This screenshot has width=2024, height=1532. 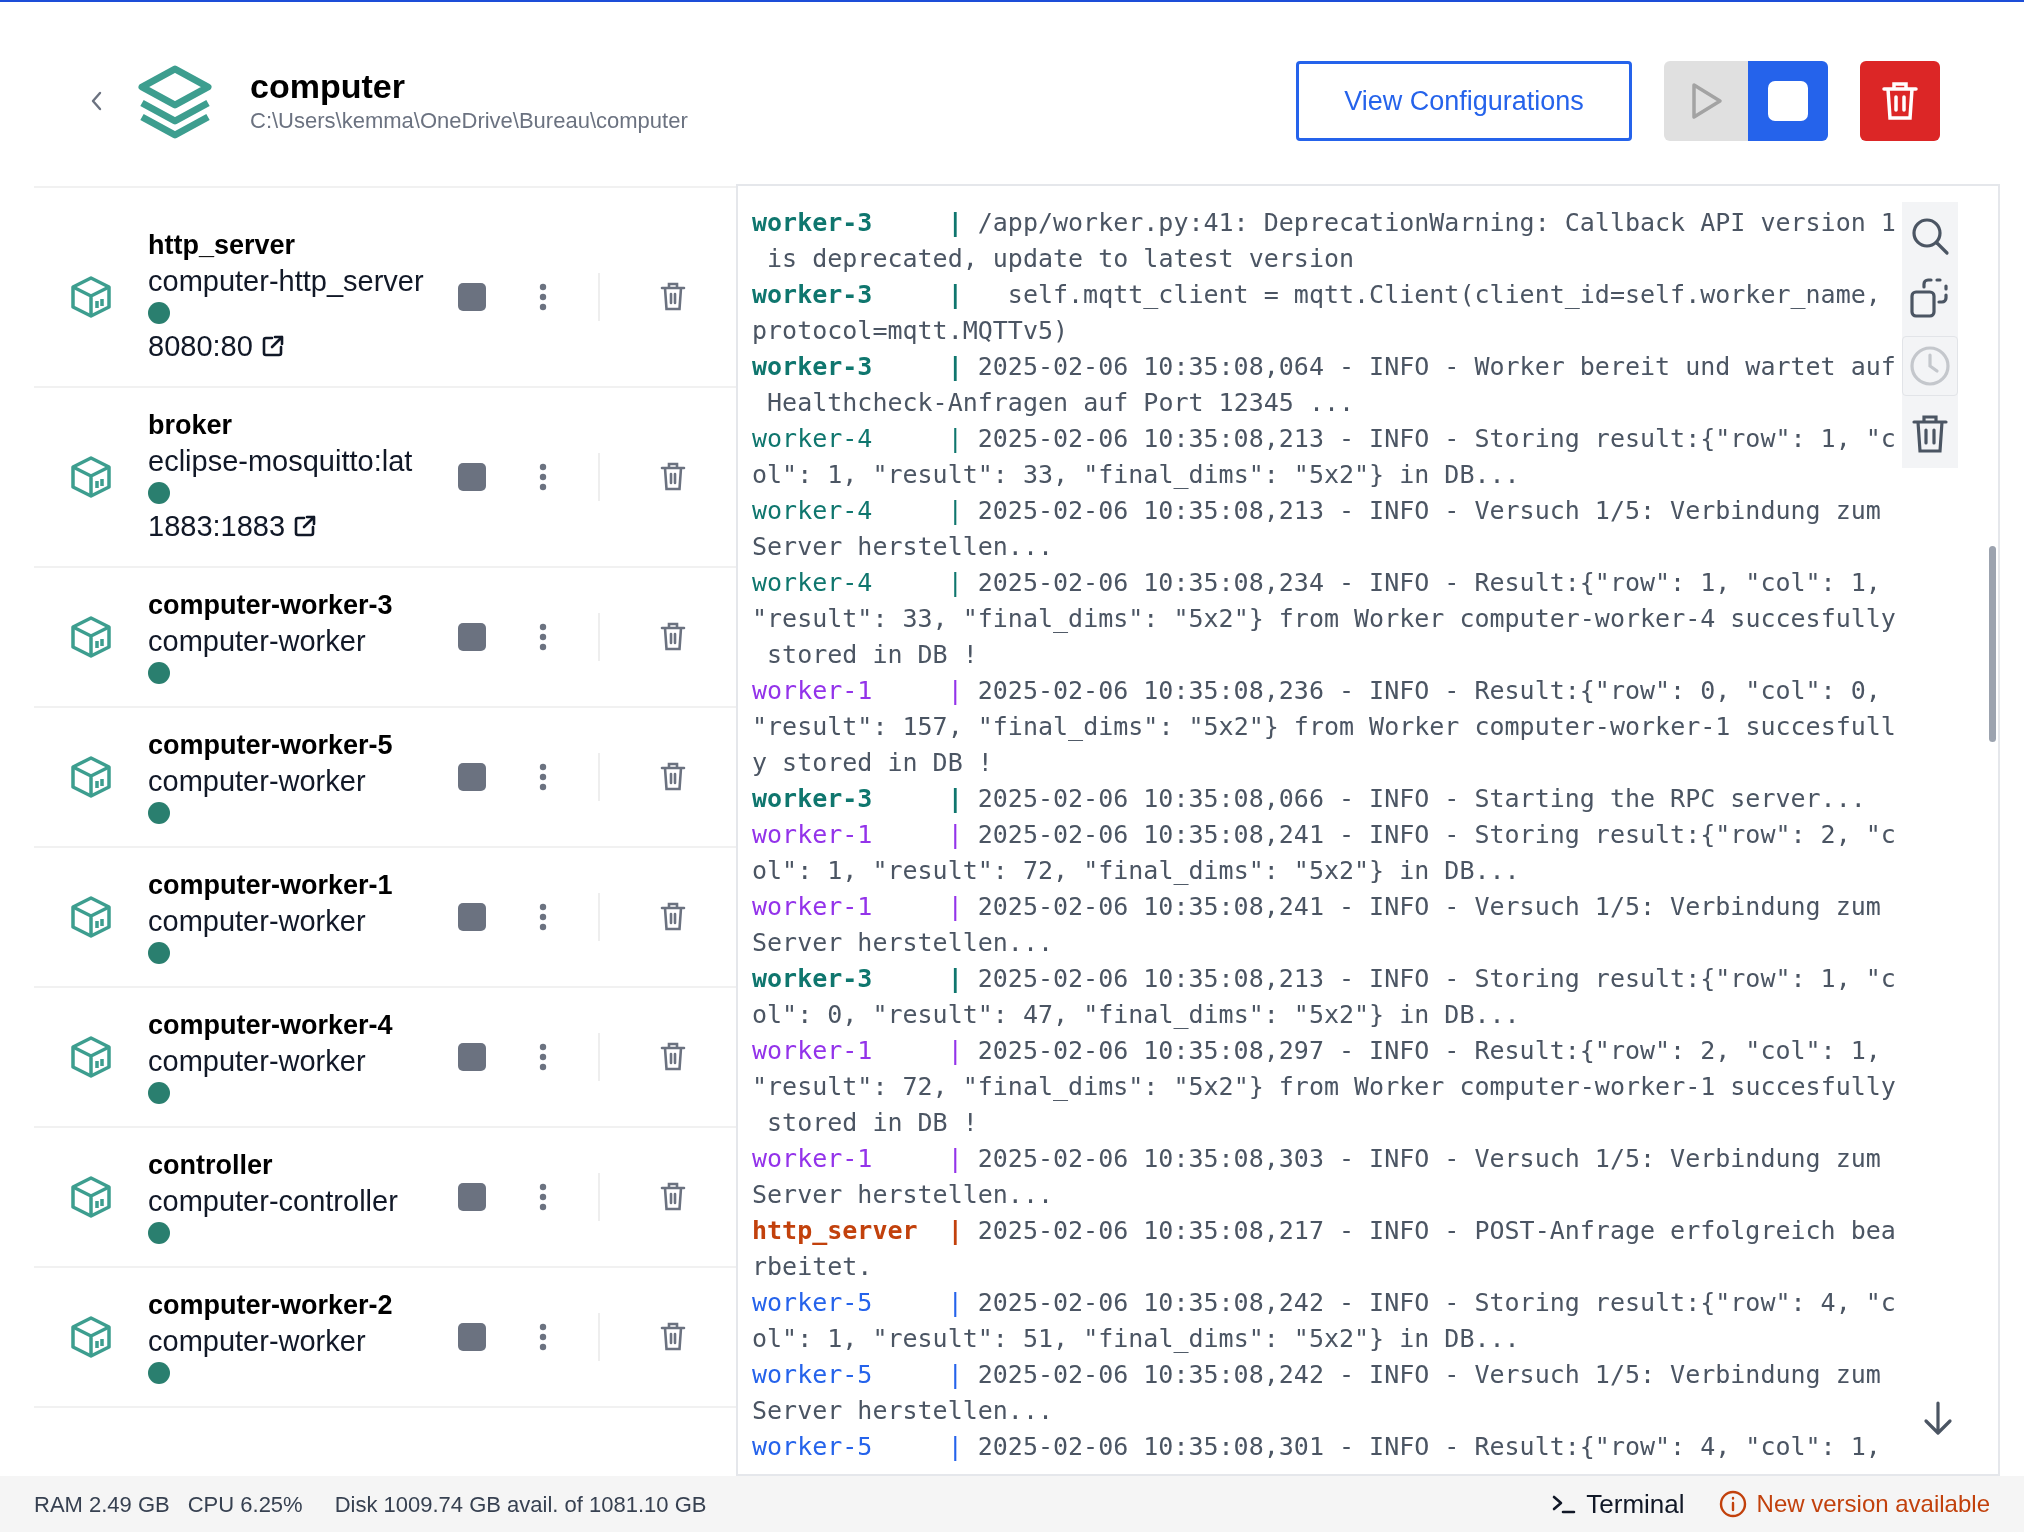 I want to click on log-message: y stored in DB !, so click(x=872, y=762).